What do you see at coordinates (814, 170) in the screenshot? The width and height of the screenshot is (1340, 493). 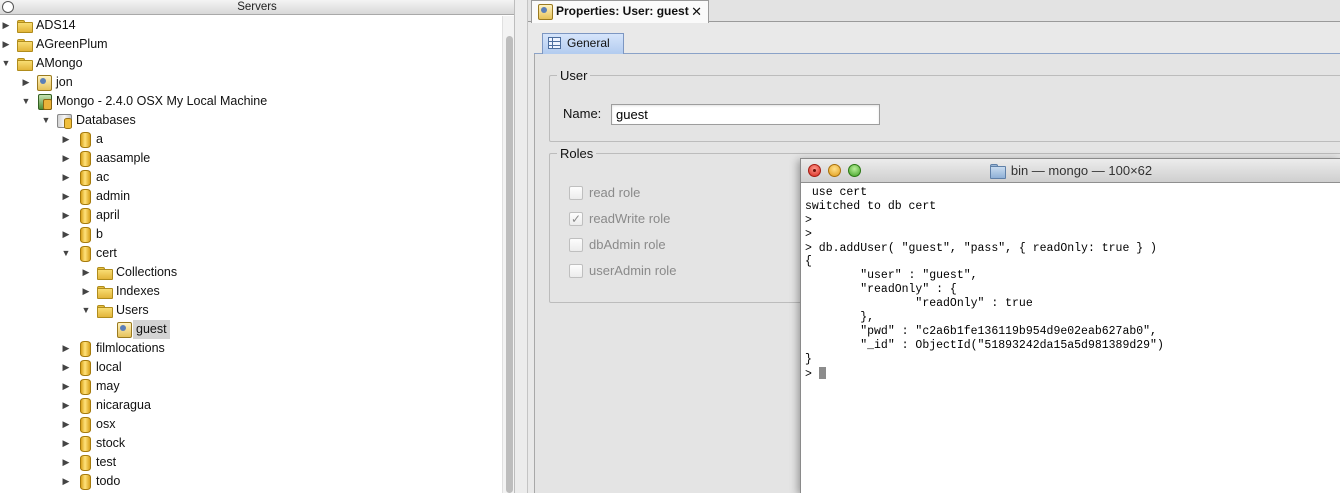 I see `close-window-icon` at bounding box center [814, 170].